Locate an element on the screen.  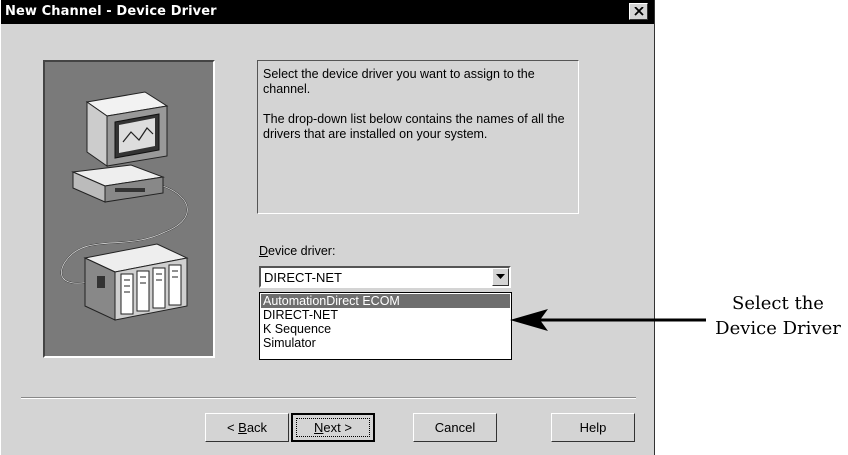
close-button is located at coordinates (638, 11).